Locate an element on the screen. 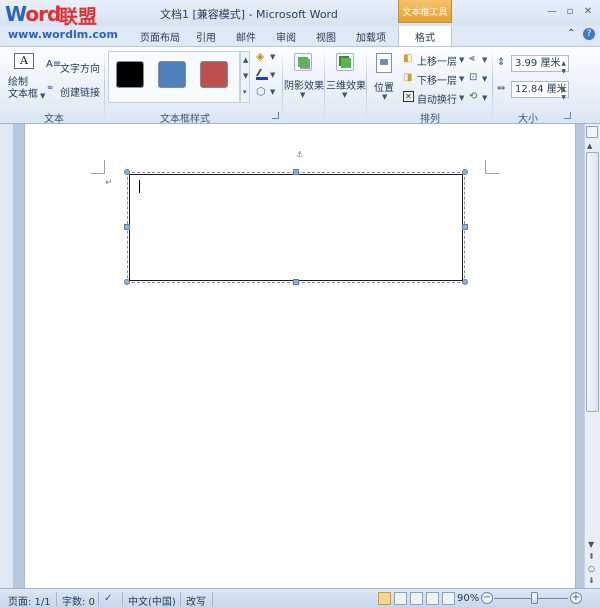 This screenshot has height=608, width=600. shadow-effects-button: 阴影效果 ▼ is located at coordinates (304, 78).